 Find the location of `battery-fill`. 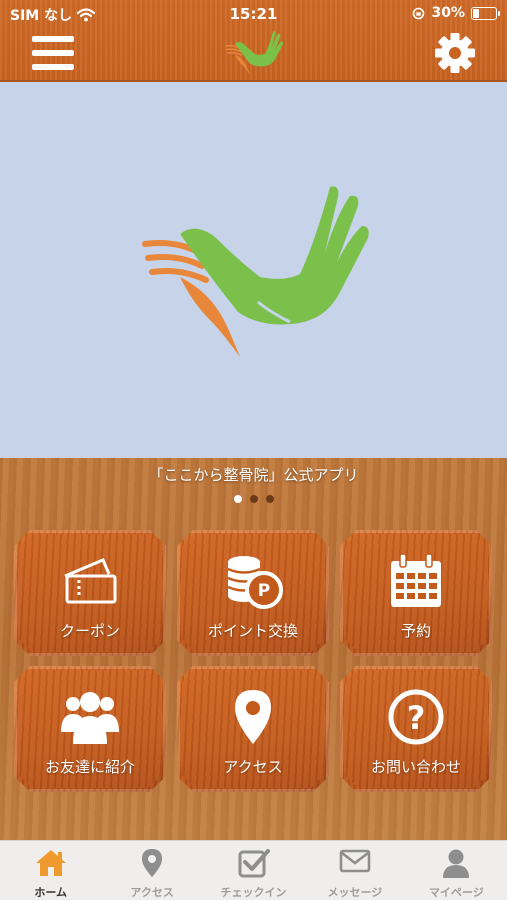

battery-fill is located at coordinates (476, 13).